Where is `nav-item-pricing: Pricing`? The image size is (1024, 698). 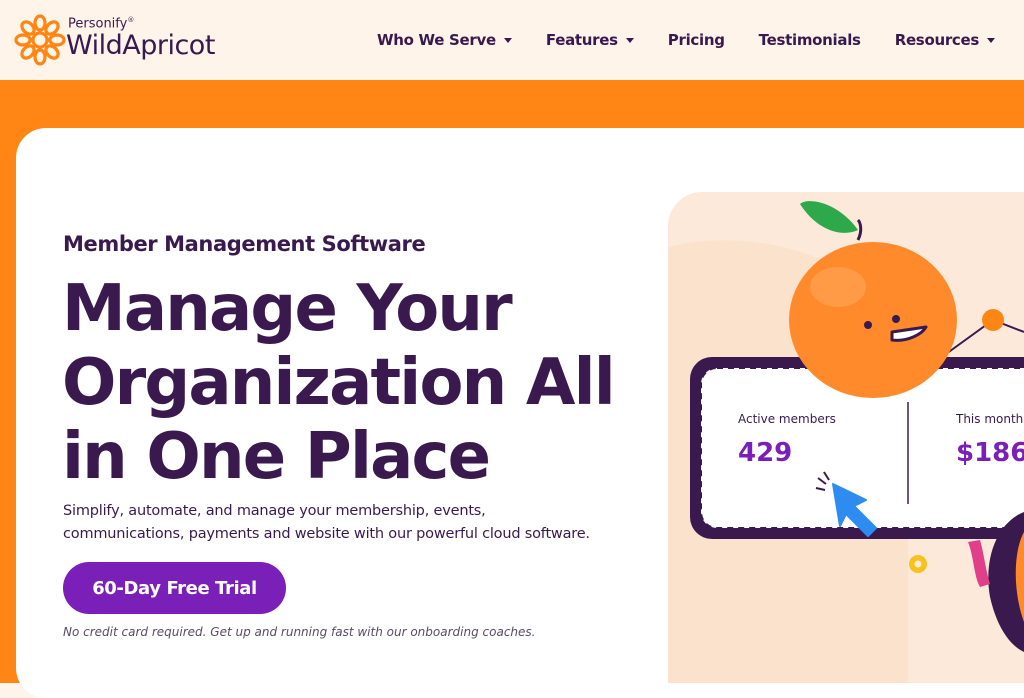
nav-item-pricing: Pricing is located at coordinates (696, 40).